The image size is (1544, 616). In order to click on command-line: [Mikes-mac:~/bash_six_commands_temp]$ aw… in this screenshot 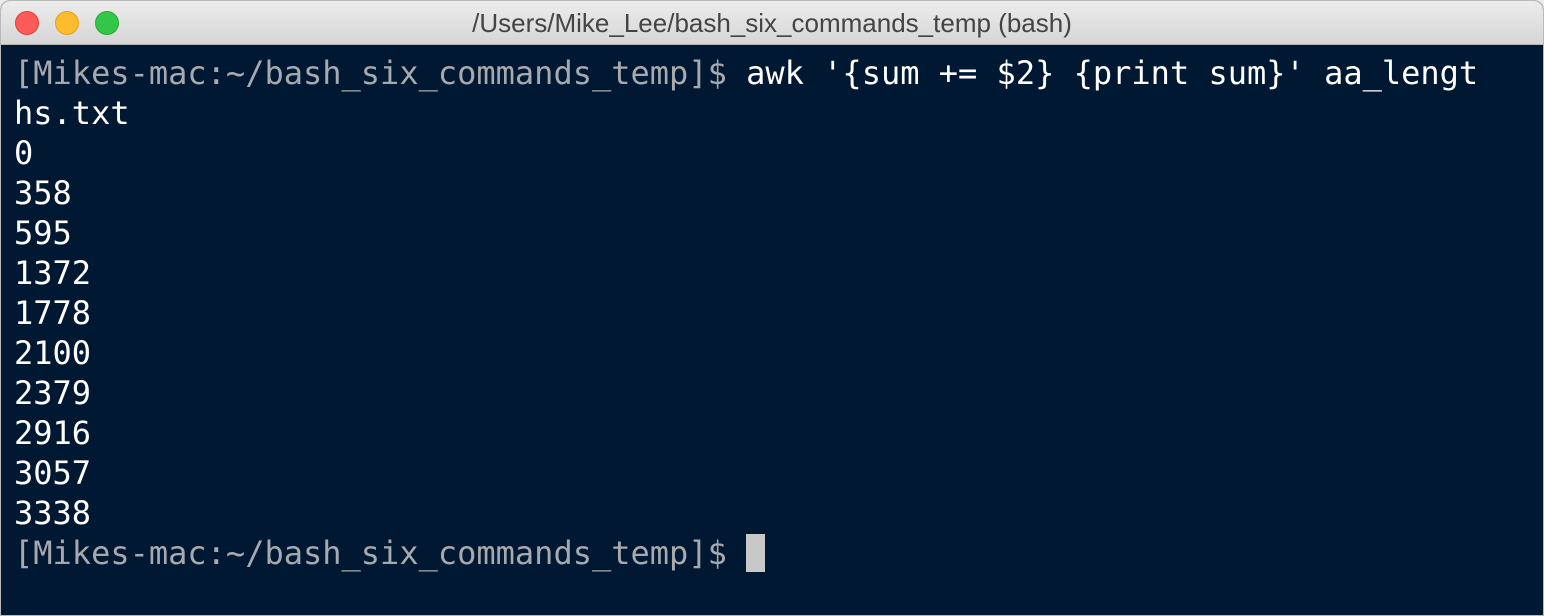, I will do `click(778, 73)`.